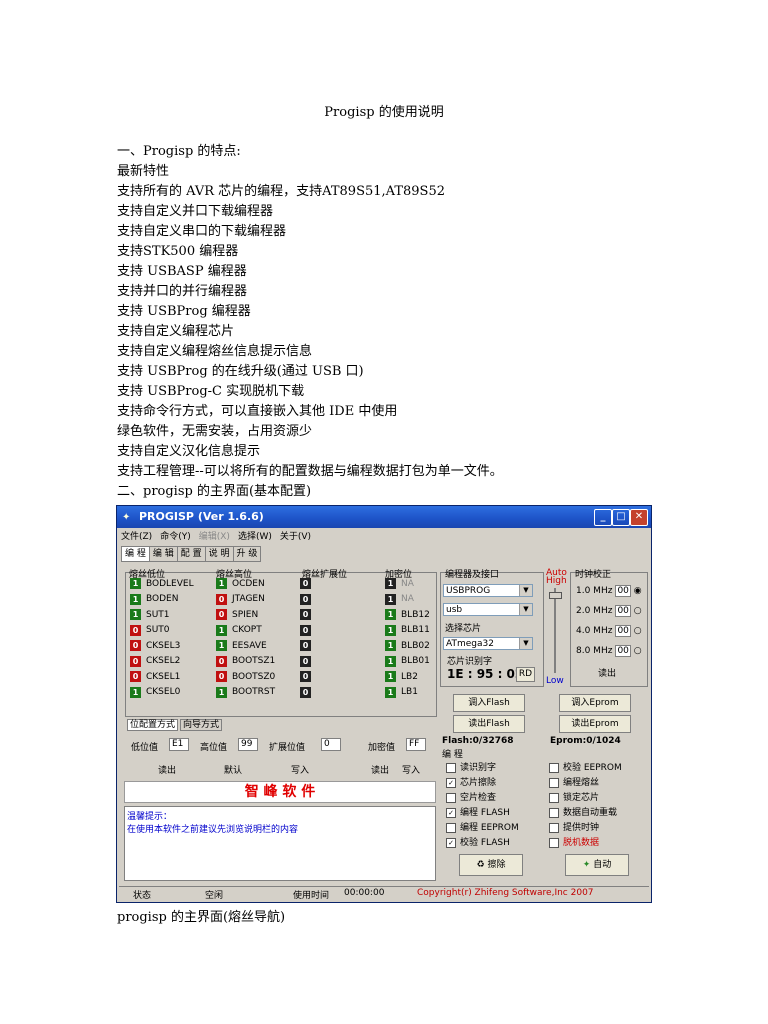 This screenshot has width=768, height=1024. What do you see at coordinates (555, 630) in the screenshot?
I see `speed-slider-track` at bounding box center [555, 630].